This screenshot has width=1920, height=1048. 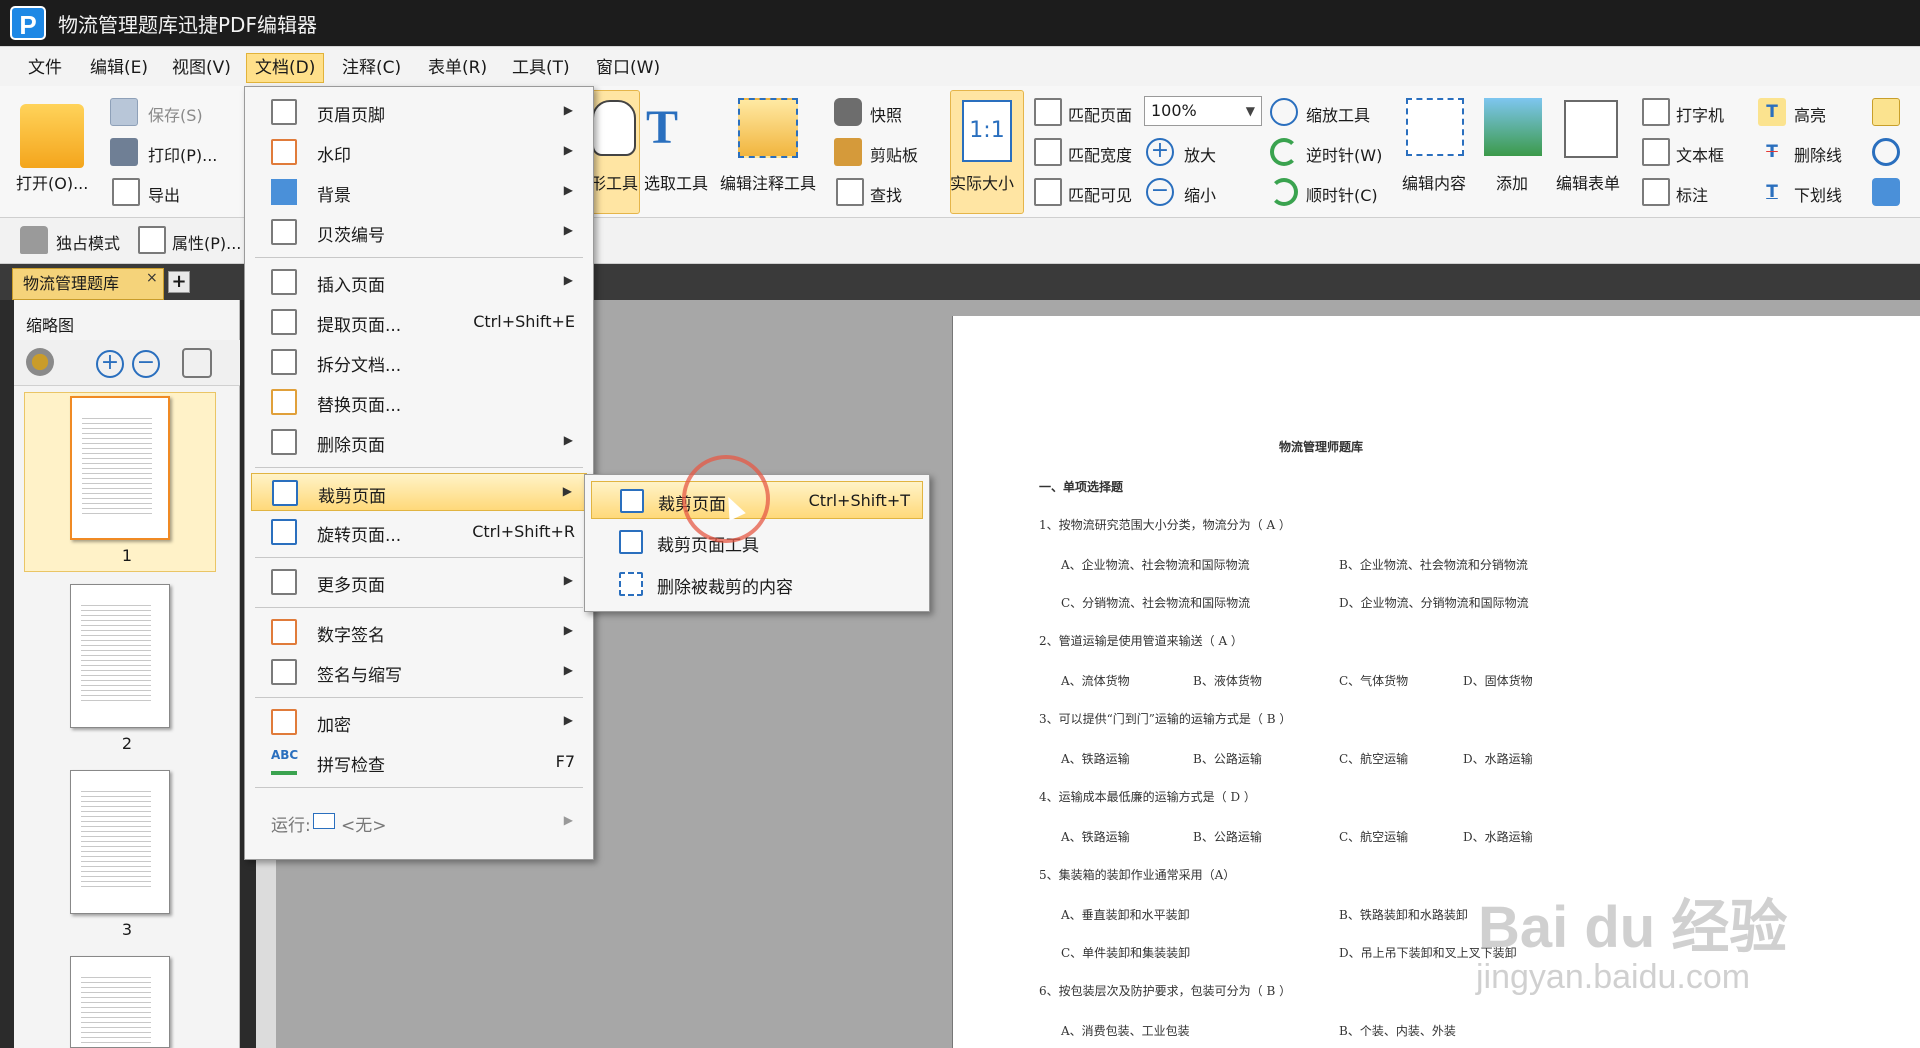 I want to click on menu-digital-signature: 数字签名 ▶, so click(x=419, y=632).